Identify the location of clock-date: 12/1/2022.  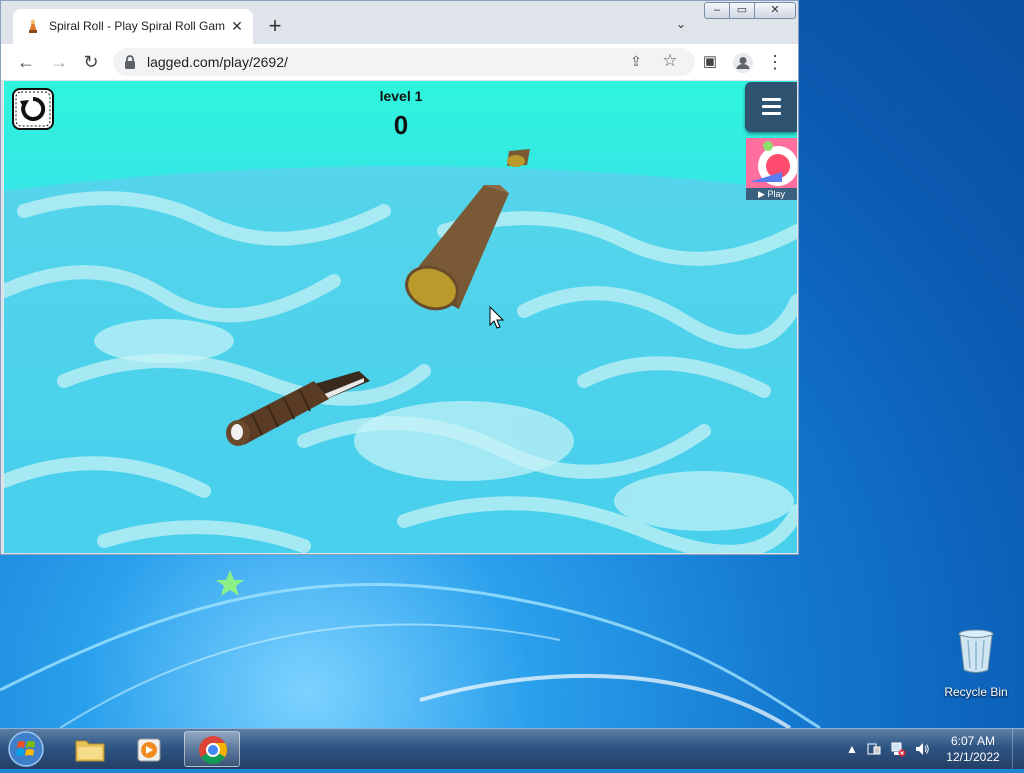
(973, 757).